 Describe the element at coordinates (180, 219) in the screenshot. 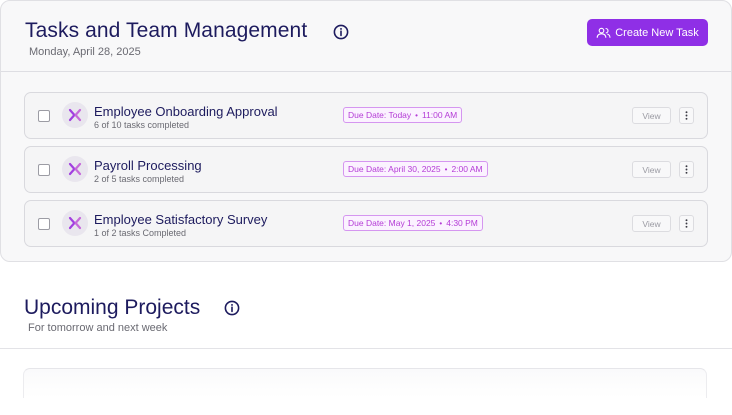

I see `task-name: Employee Satisfactory Survey` at that location.